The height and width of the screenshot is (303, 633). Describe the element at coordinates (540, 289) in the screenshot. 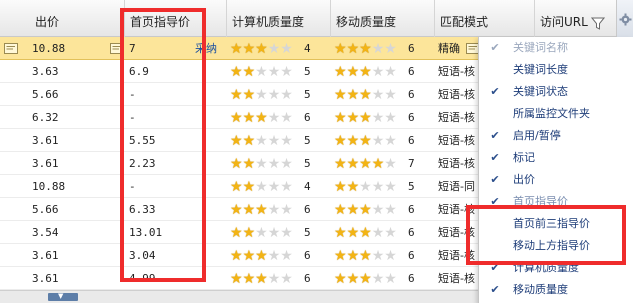

I see `menu-item-label: 移动质量度` at that location.